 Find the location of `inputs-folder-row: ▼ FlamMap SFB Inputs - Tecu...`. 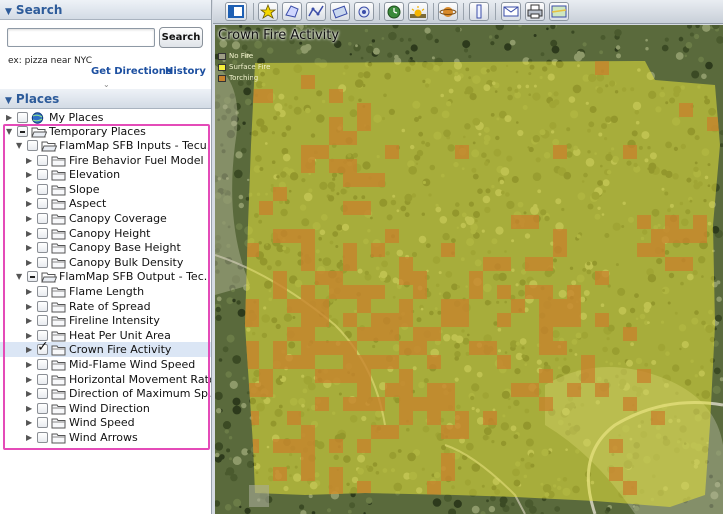

inputs-folder-row: ▼ FlamMap SFB Inputs - Tecu... is located at coordinates (105, 145).